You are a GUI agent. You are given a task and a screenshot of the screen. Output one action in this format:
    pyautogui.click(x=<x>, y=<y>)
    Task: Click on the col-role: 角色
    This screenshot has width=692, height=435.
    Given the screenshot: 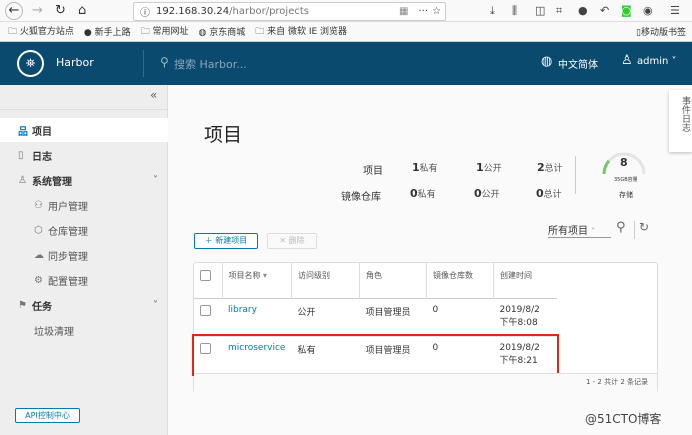 What is the action you would take?
    pyautogui.click(x=392, y=280)
    